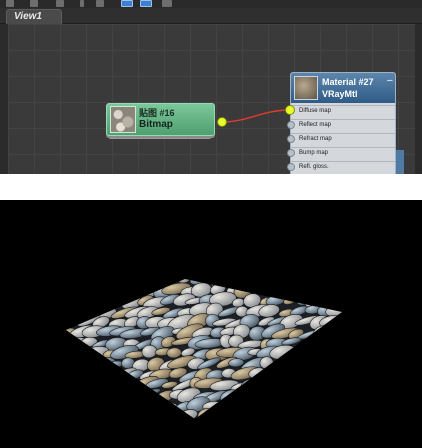 Image resolution: width=422 pixels, height=448 pixels. Describe the element at coordinates (60, 3) in the screenshot. I see `layout-icon` at that location.